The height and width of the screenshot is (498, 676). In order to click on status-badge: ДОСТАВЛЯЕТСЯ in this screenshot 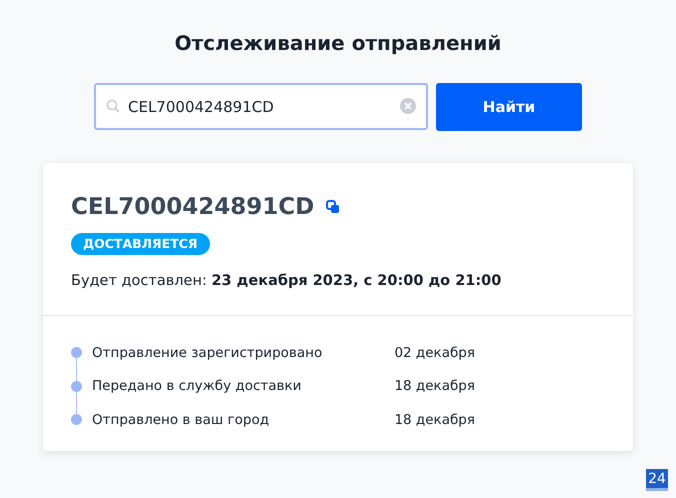, I will do `click(140, 244)`.